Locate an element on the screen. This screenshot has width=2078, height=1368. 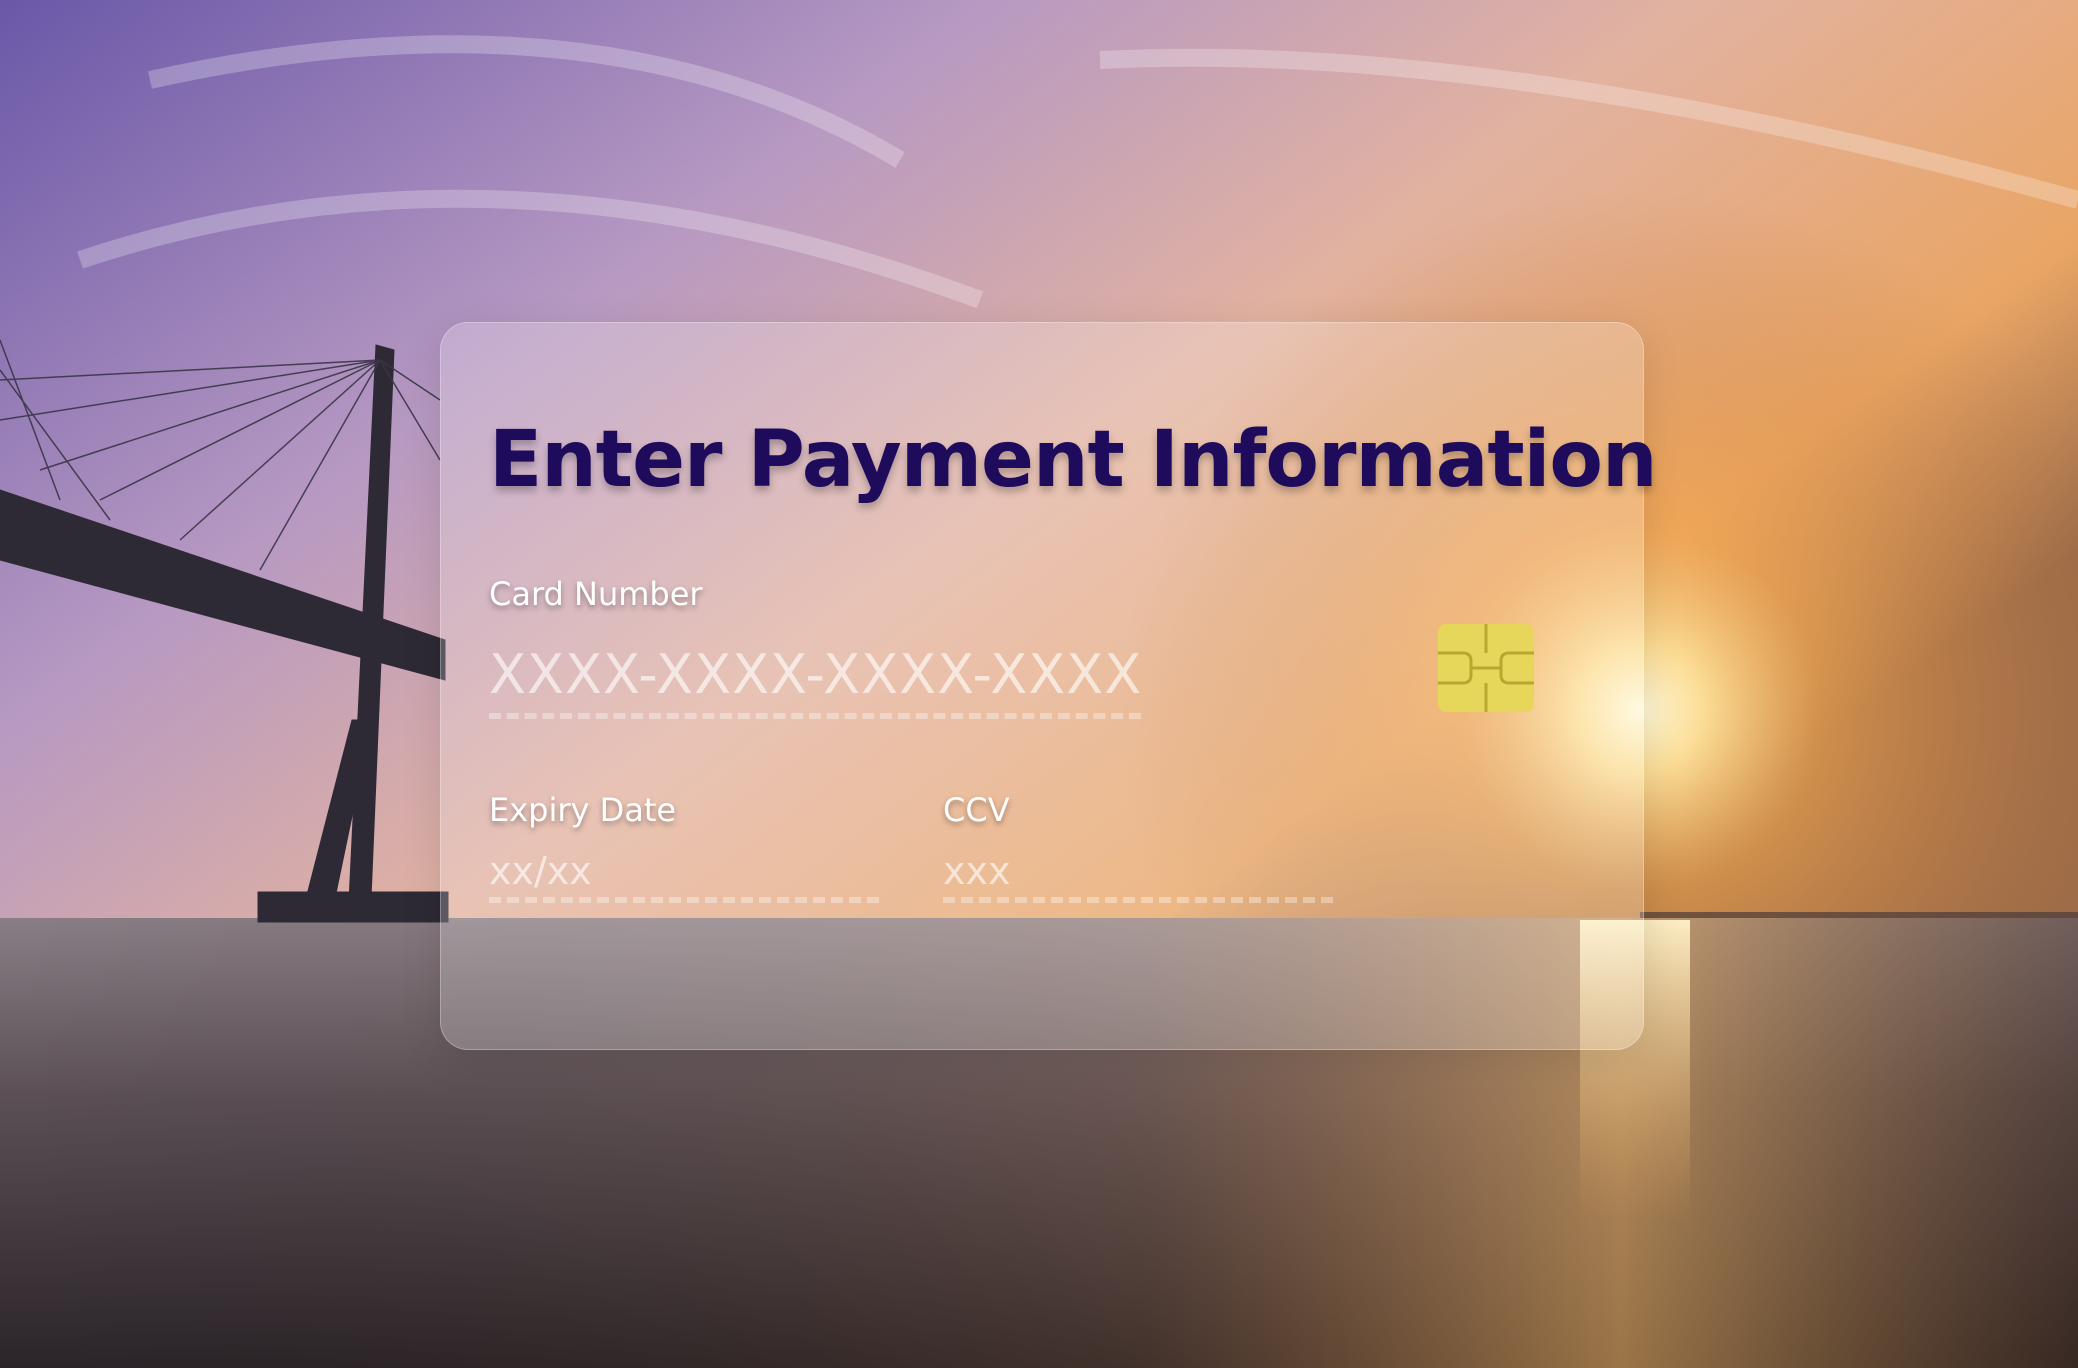
card-number-input is located at coordinates (815, 677).